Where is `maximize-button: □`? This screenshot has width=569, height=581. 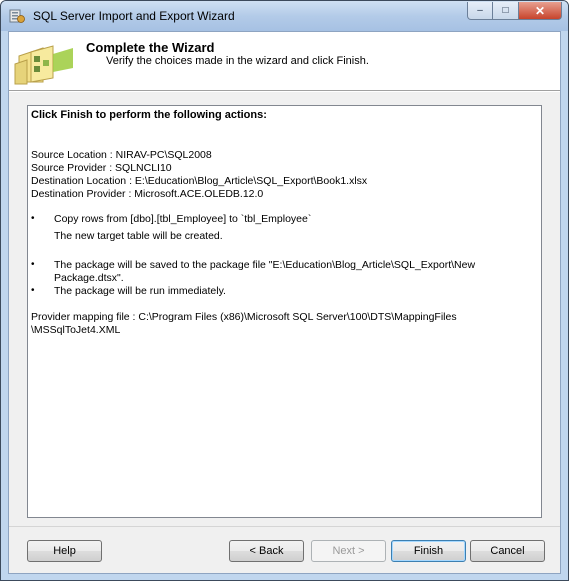 maximize-button: □ is located at coordinates (506, 11).